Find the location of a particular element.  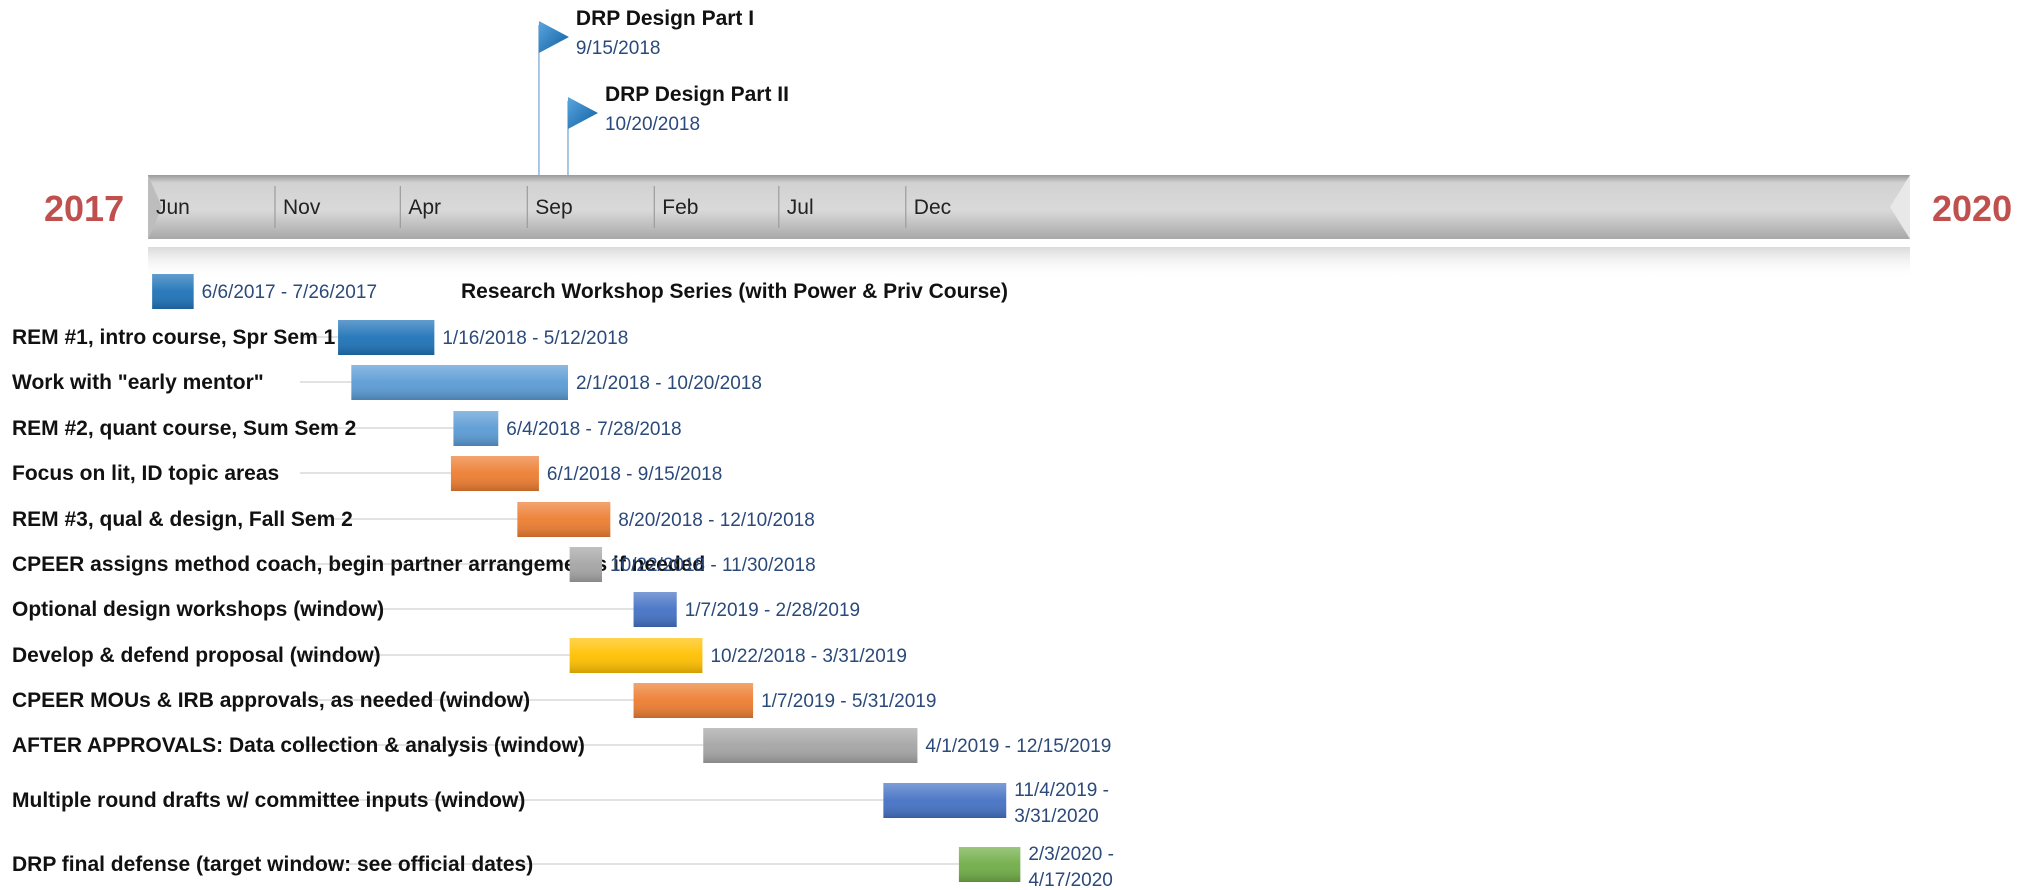

task-label: REM #1, intro course, Spr Sem 1 is located at coordinates (174, 337).